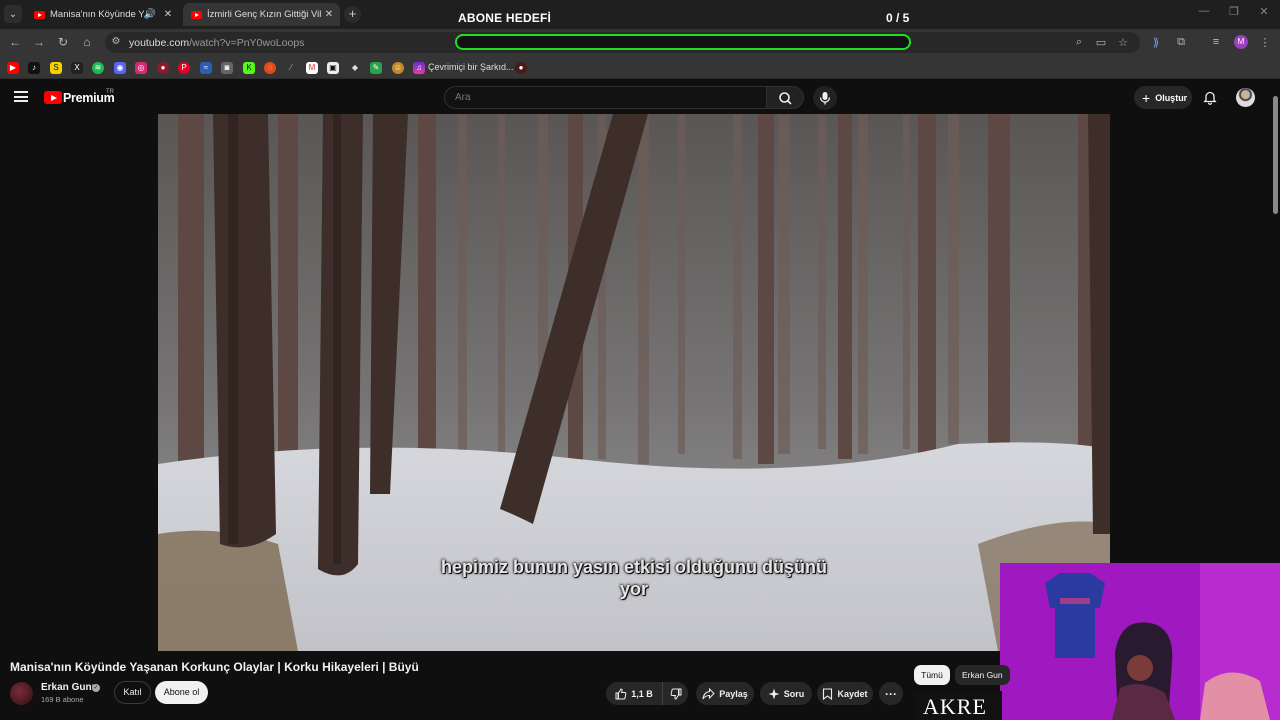  What do you see at coordinates (1171, 97) in the screenshot?
I see `create-label: Oluştur` at bounding box center [1171, 97].